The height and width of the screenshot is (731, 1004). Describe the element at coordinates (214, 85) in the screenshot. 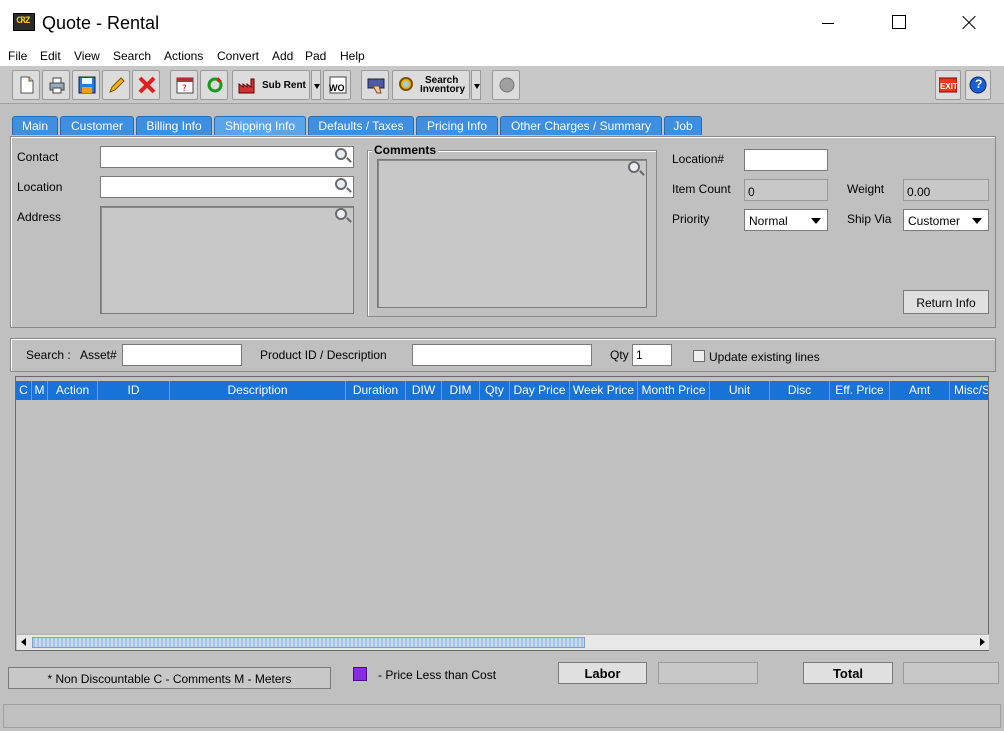

I see `refresh-button` at that location.